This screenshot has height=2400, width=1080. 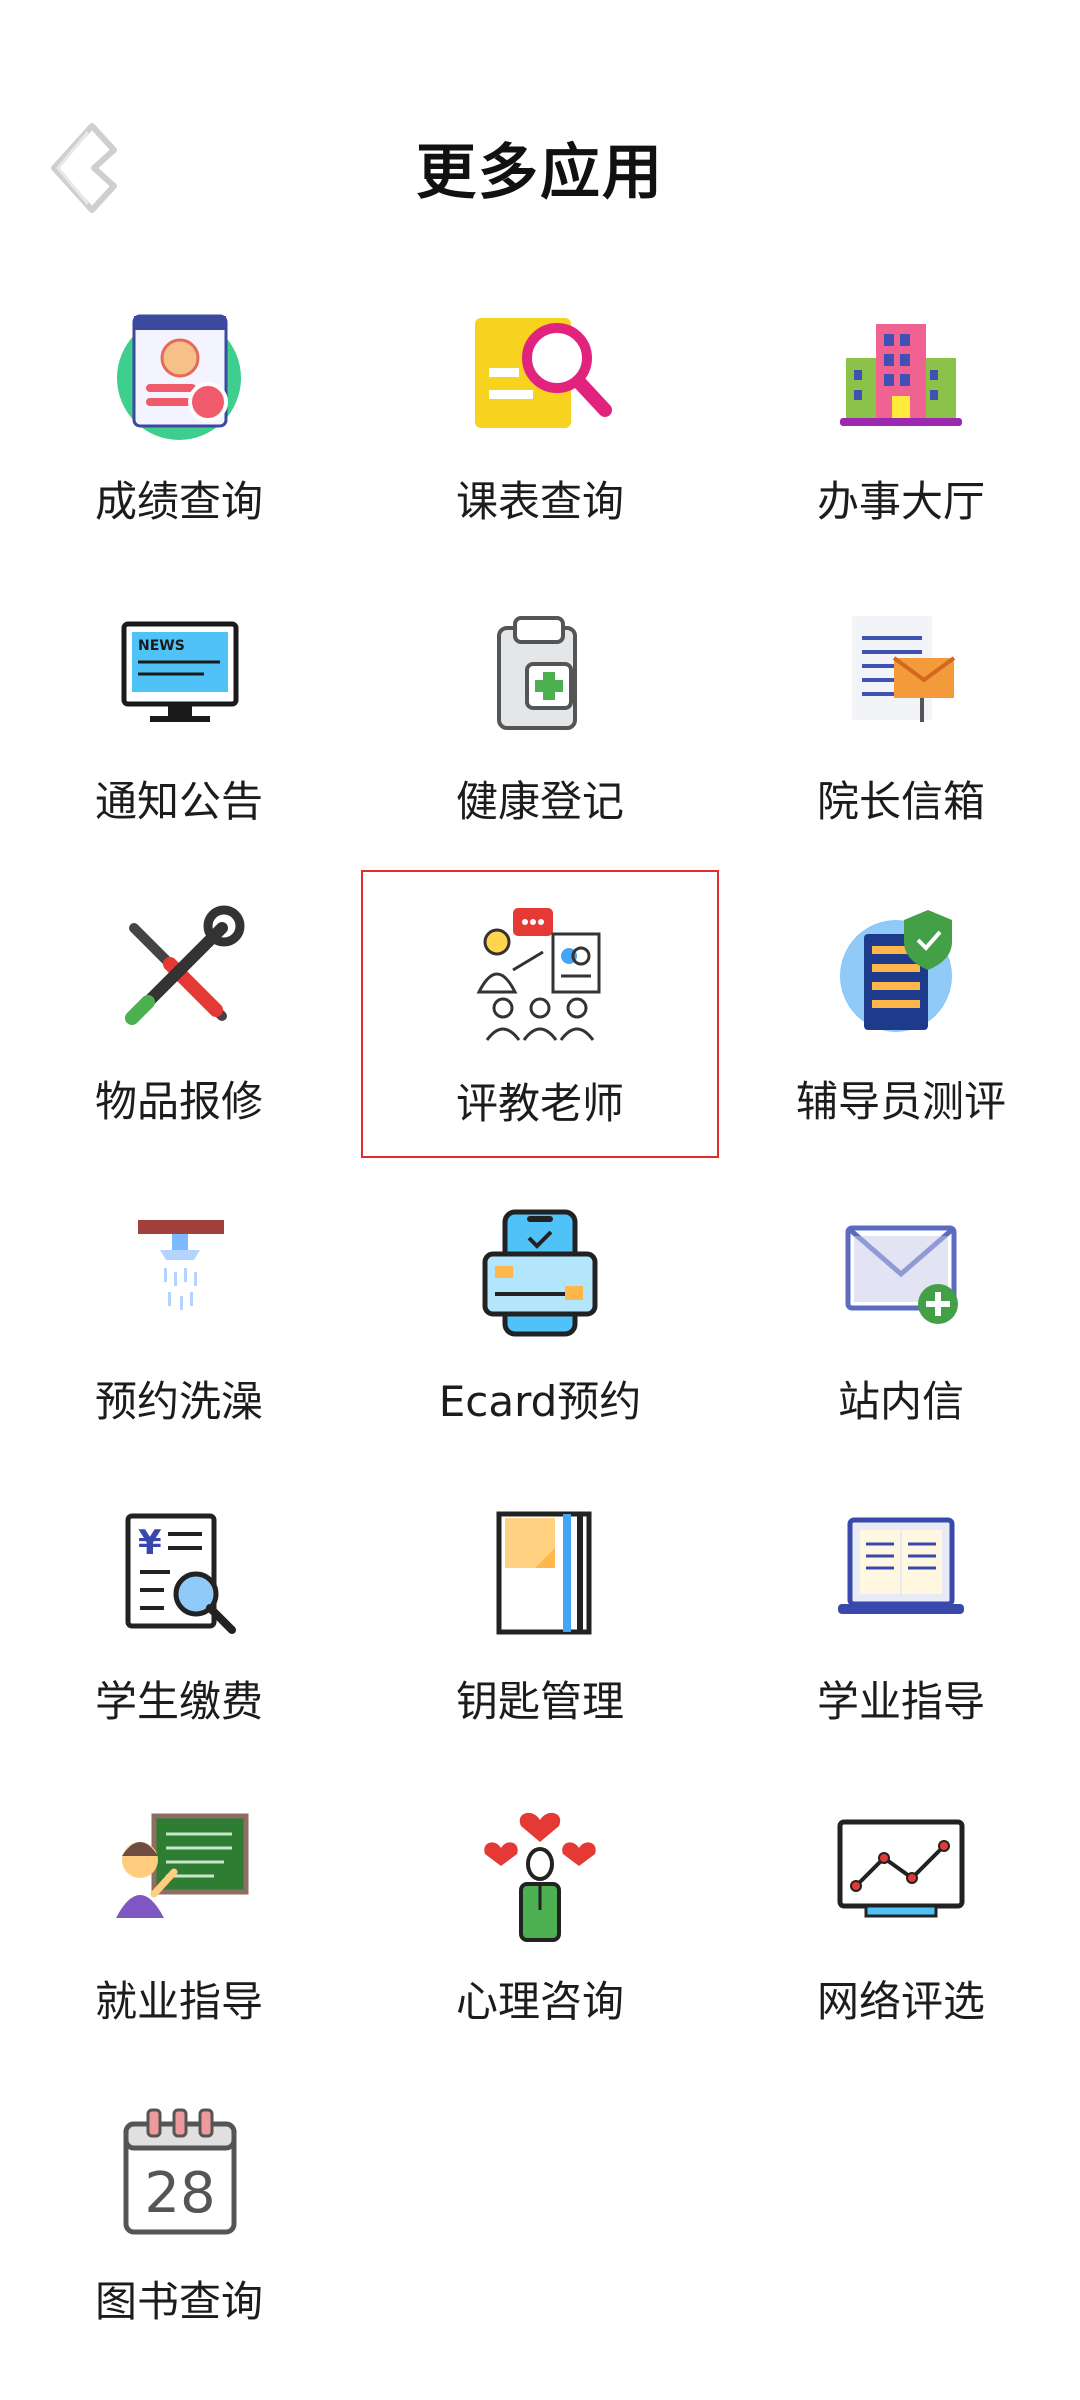 What do you see at coordinates (537, 673) in the screenshot?
I see `health-clipboard-icon` at bounding box center [537, 673].